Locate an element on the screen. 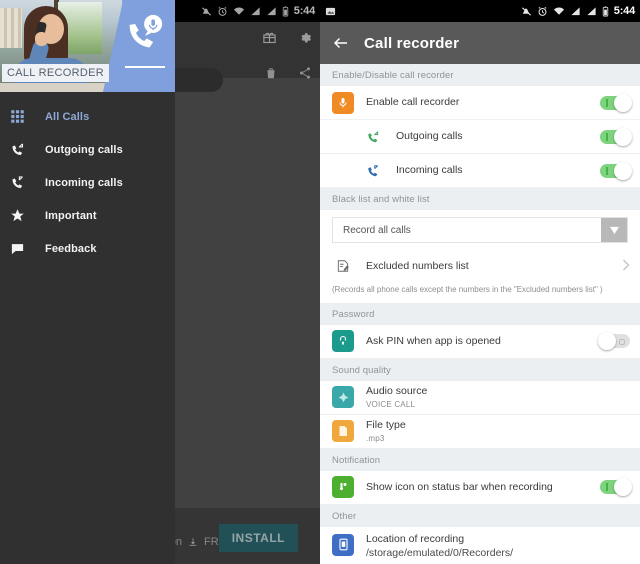  sidebar-item-incoming-calls: Incoming calls is located at coordinates (87, 182).